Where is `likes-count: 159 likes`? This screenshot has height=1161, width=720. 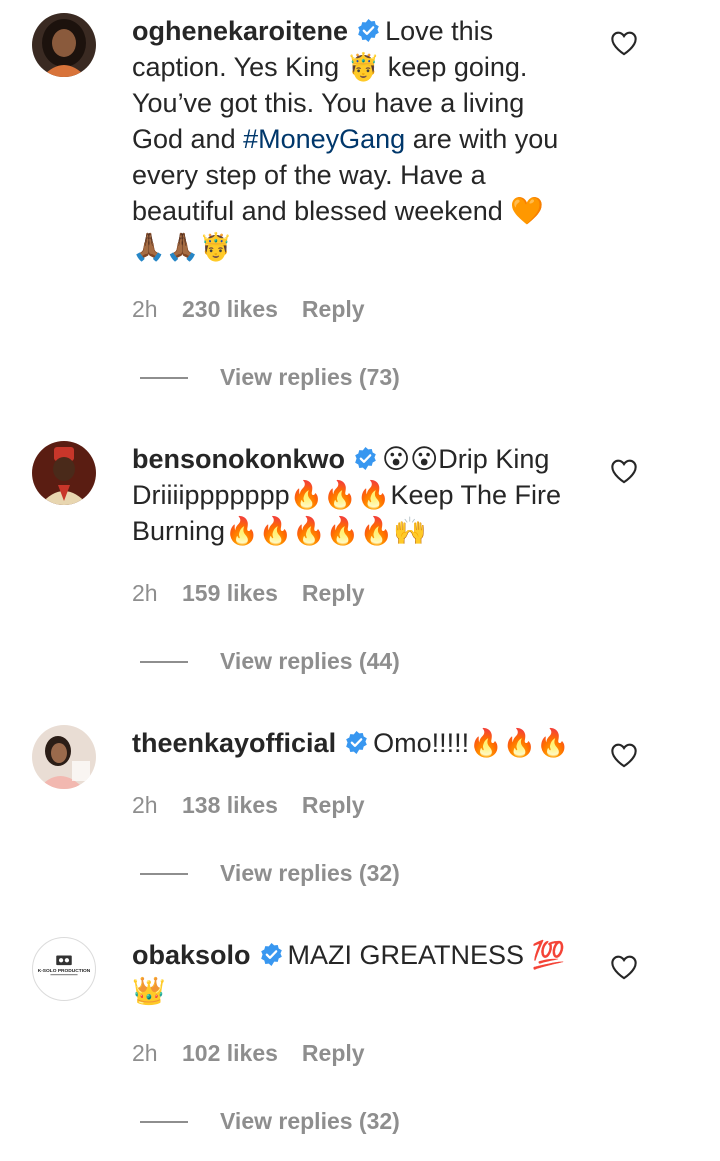 likes-count: 159 likes is located at coordinates (230, 593).